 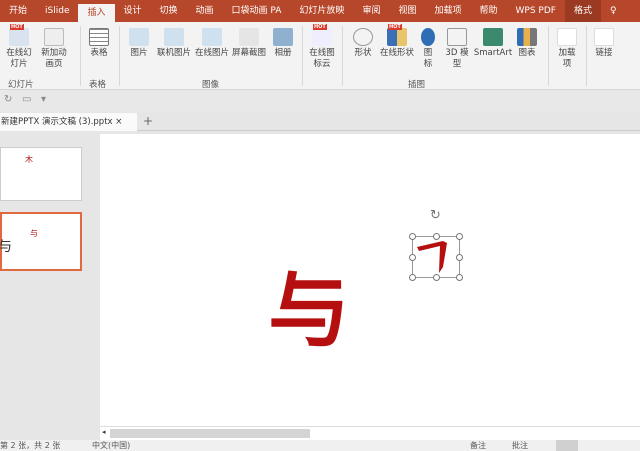 What do you see at coordinates (447, 11) in the screenshot?
I see `tab-10: 加载项` at bounding box center [447, 11].